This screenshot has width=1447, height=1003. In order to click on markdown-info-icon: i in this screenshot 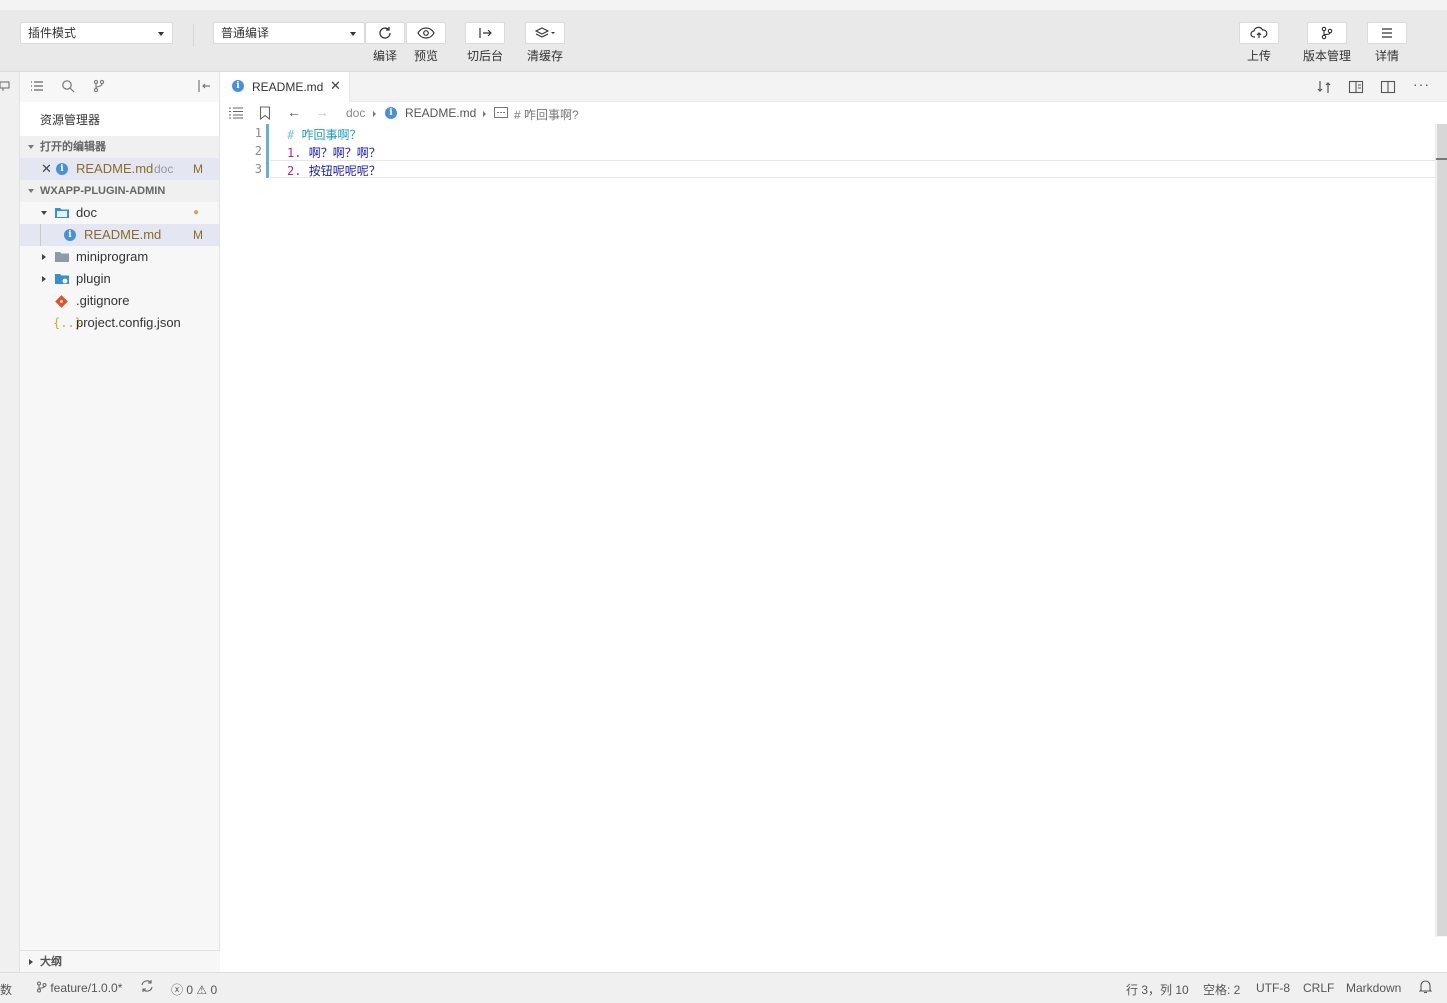, I will do `click(391, 113)`.